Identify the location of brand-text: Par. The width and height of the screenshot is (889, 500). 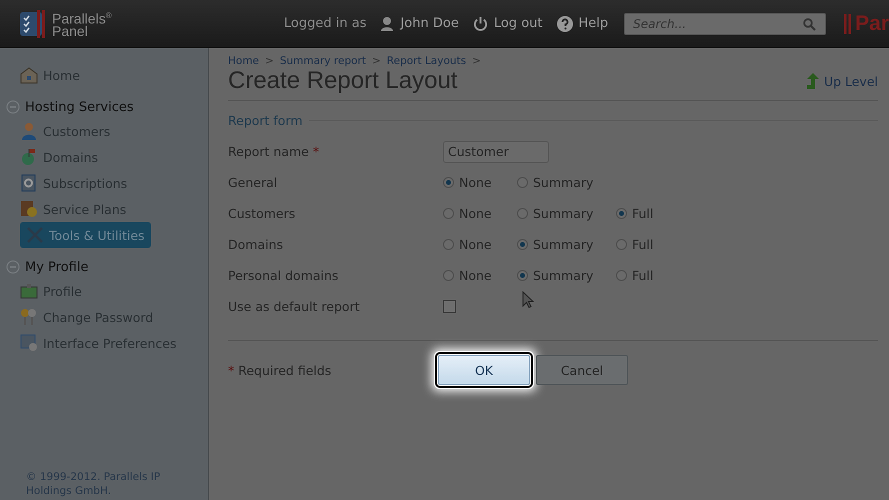
(872, 24).